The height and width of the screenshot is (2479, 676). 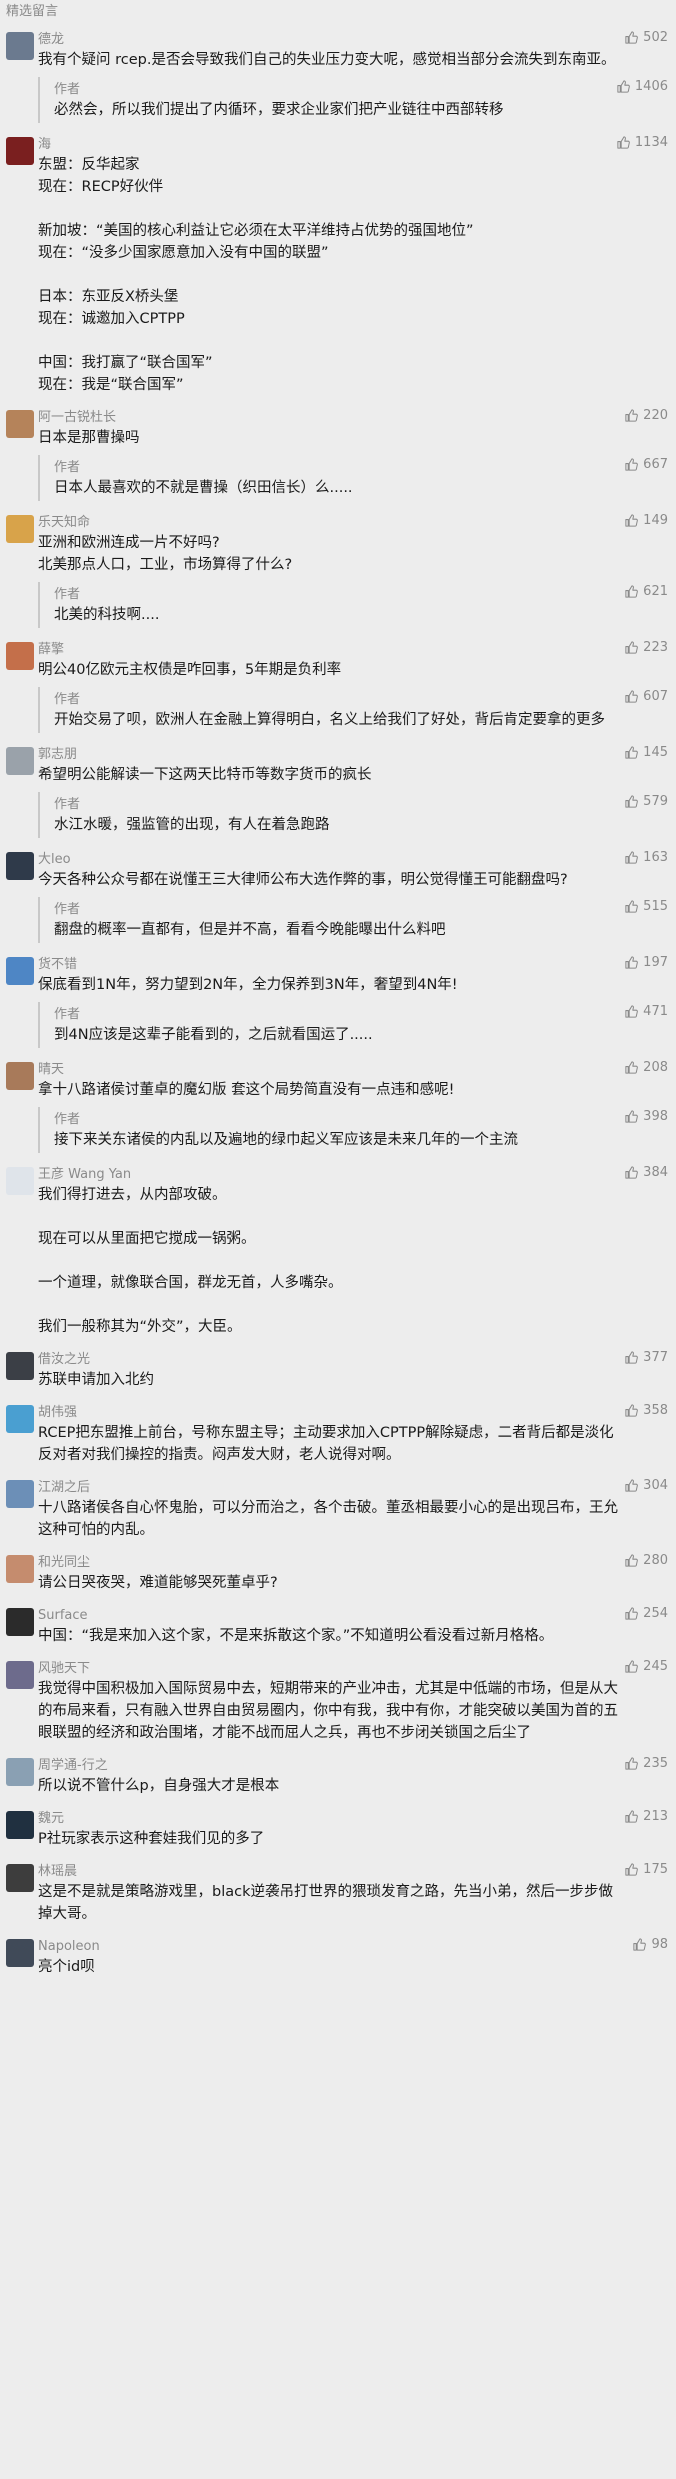 What do you see at coordinates (655, 696) in the screenshot?
I see `reply-like-count: 607` at bounding box center [655, 696].